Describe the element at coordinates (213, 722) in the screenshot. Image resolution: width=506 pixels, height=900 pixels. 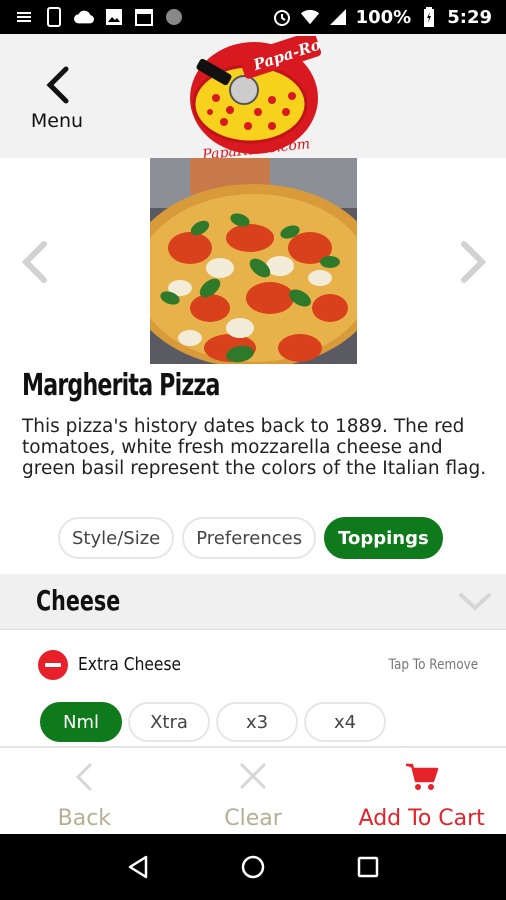
I see `quantity-selector: Nml Xtra x3 x4` at that location.